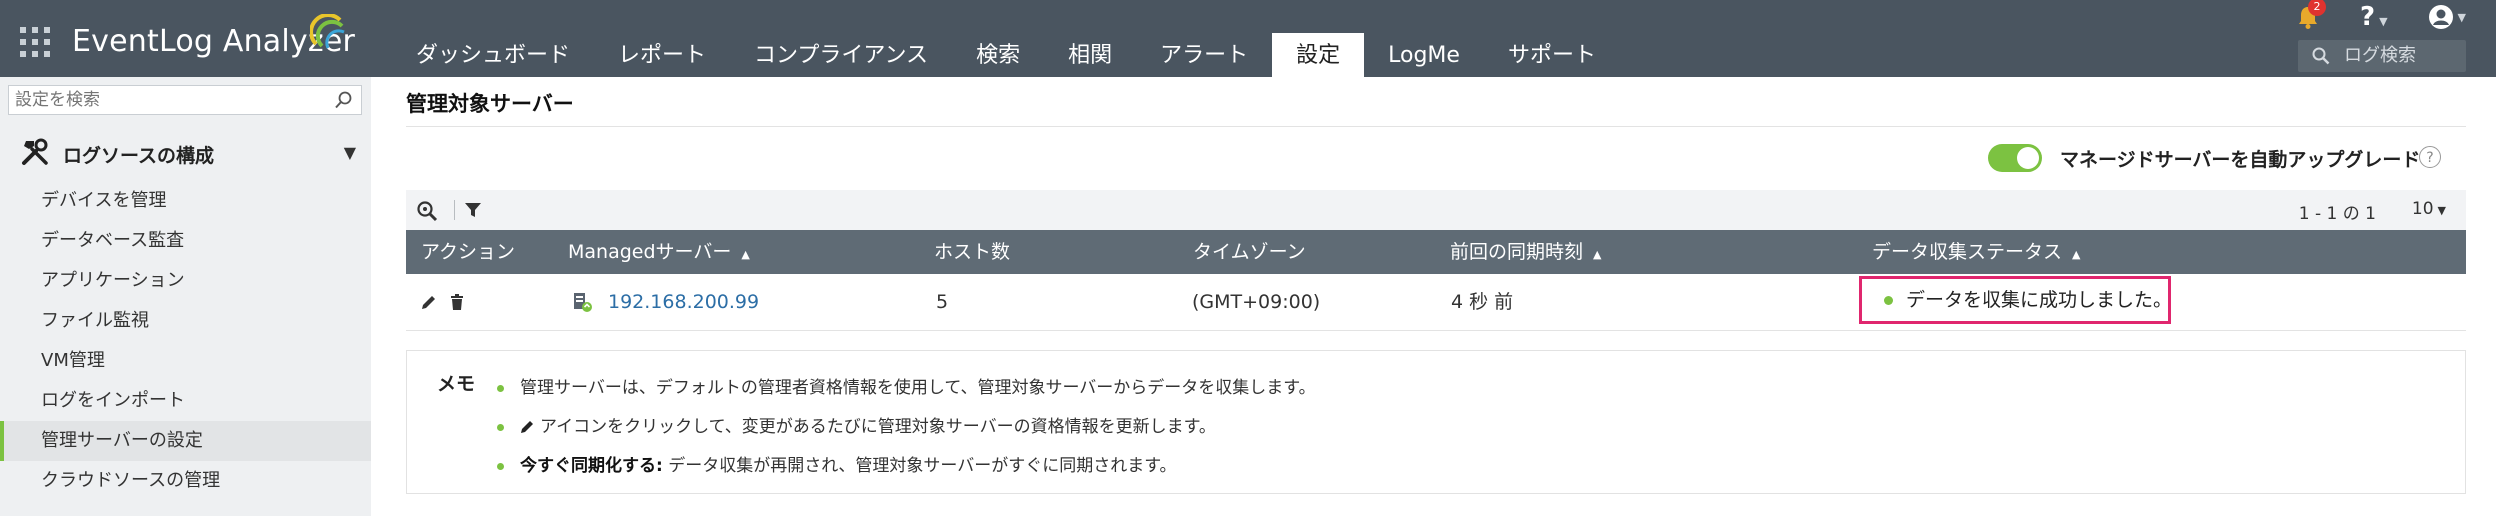 This screenshot has height=516, width=2496. I want to click on top-icon-group: 2 ? ▼ ▼, so click(2381, 17).